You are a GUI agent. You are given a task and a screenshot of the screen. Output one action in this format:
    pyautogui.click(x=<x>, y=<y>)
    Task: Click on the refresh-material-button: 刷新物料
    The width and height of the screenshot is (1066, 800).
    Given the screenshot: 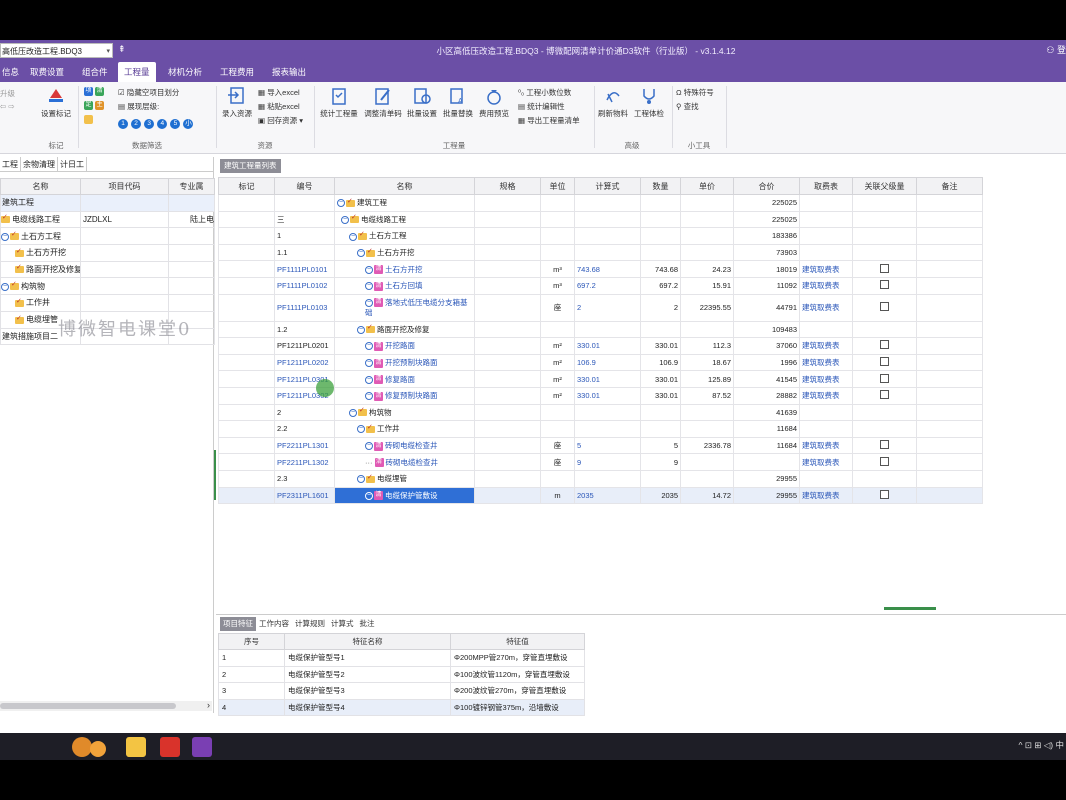 What is the action you would take?
    pyautogui.click(x=613, y=102)
    